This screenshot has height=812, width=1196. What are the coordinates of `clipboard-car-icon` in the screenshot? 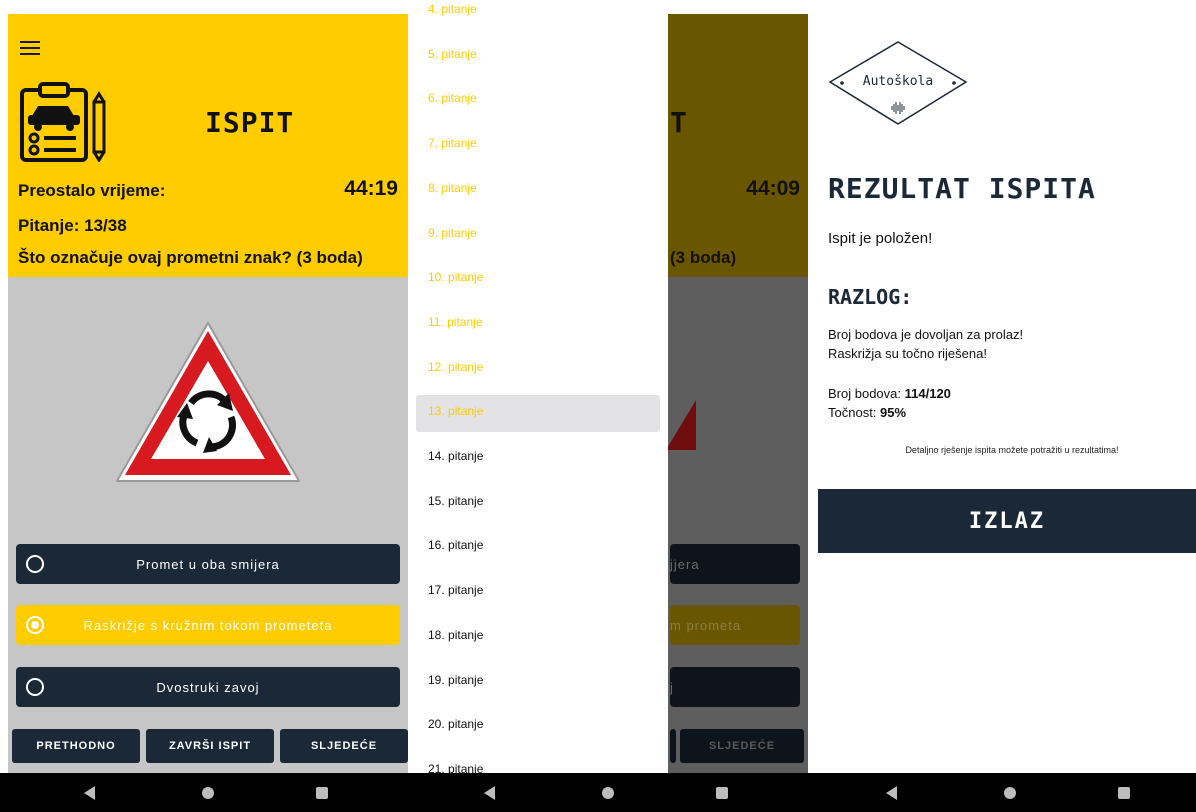 It's located at (63, 122).